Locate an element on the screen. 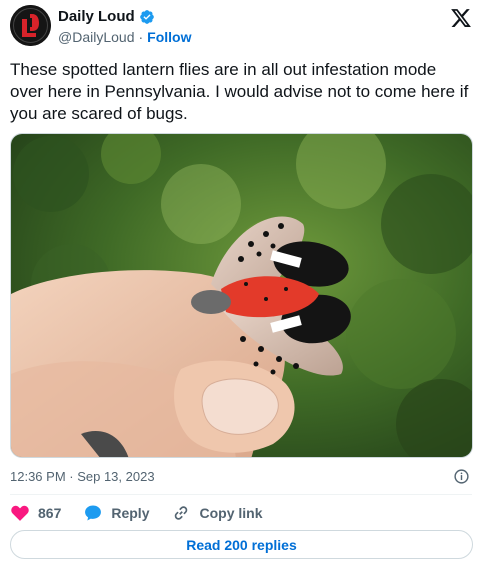  name-row: Daily Loud is located at coordinates (106, 16).